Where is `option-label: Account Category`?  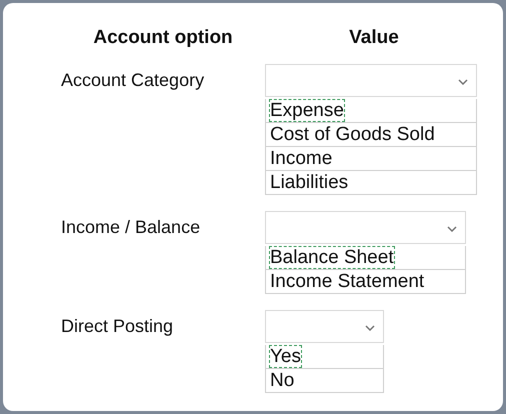
option-label: Account Category is located at coordinates (133, 80).